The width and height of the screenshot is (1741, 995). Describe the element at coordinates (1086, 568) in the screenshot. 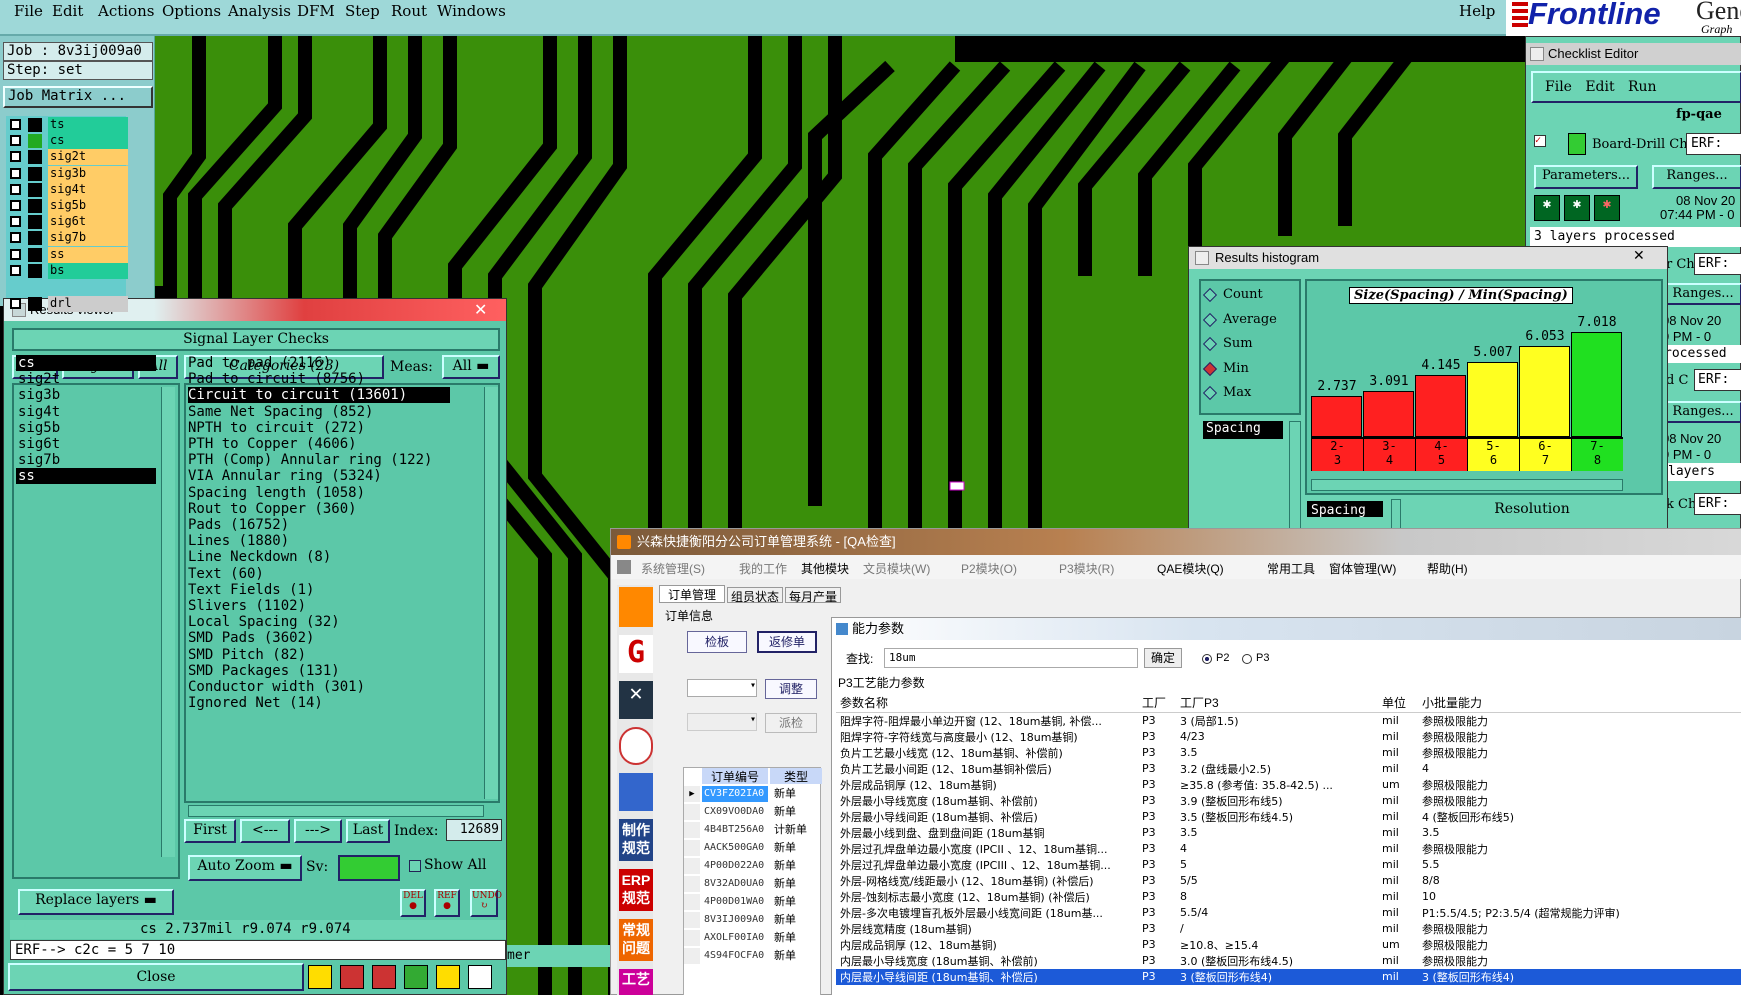

I see `cn-menu-item: P3模块(R)` at that location.